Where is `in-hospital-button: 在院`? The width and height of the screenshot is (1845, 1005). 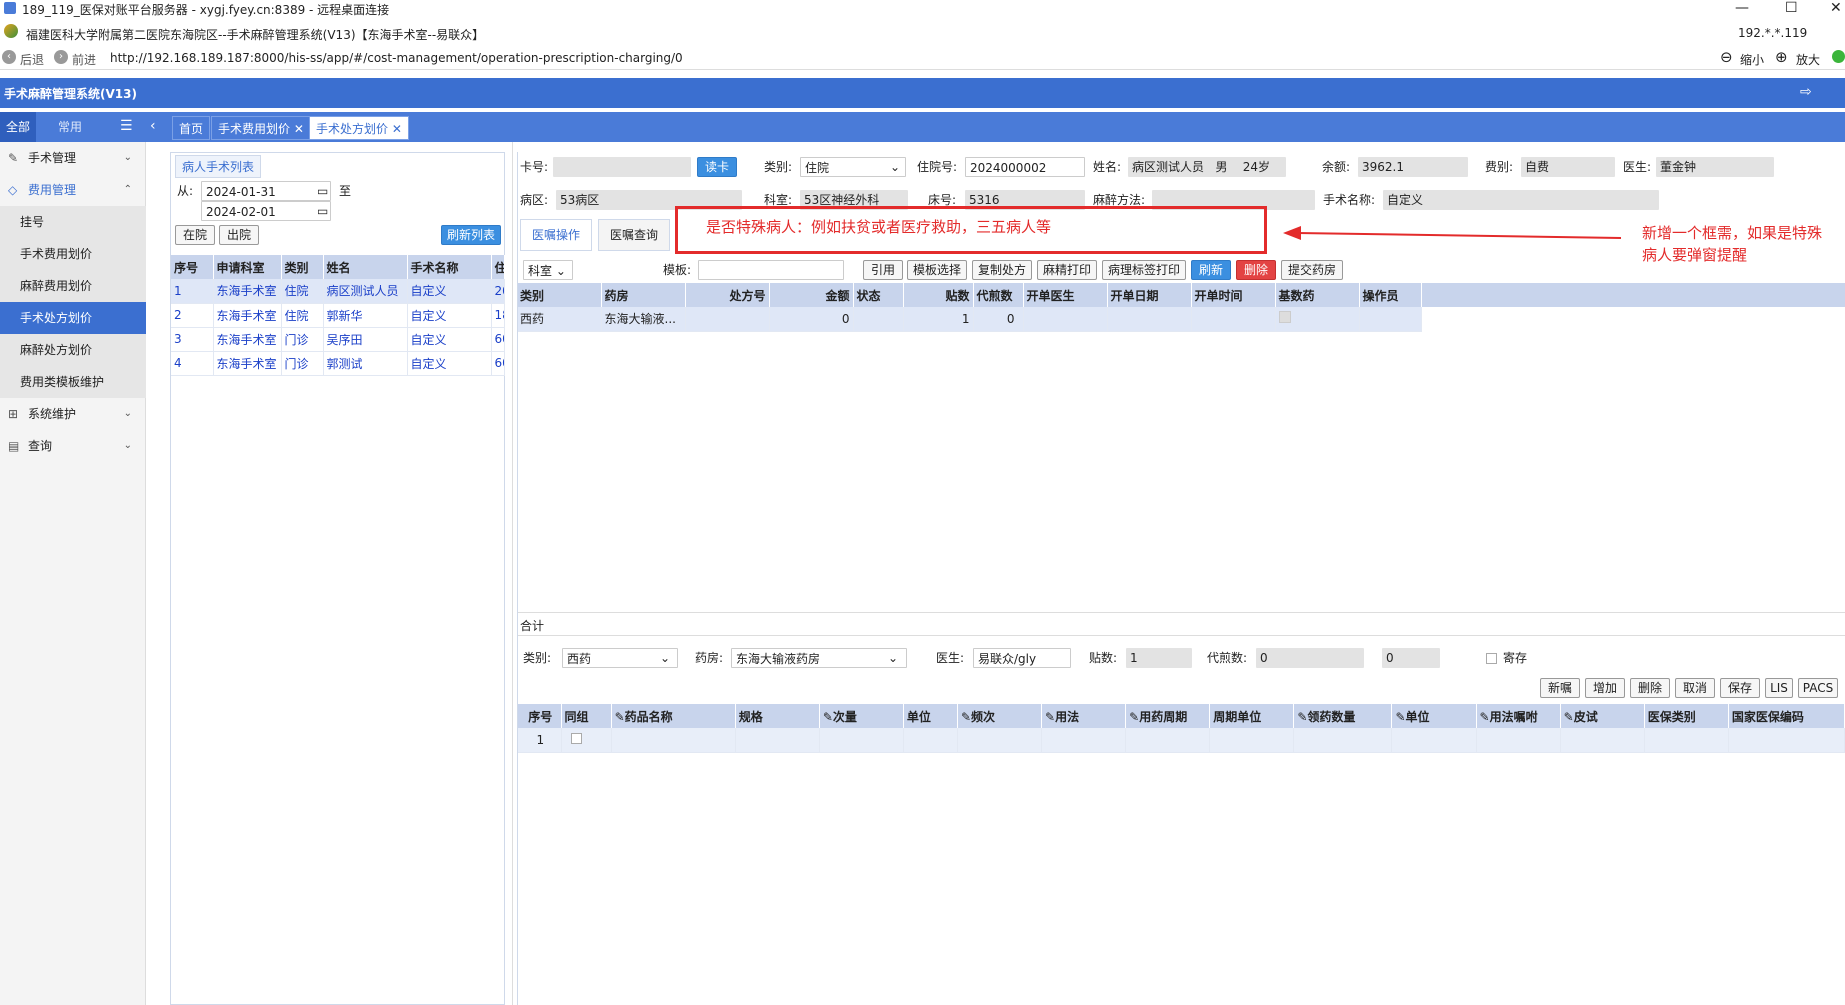 in-hospital-button: 在院 is located at coordinates (195, 235).